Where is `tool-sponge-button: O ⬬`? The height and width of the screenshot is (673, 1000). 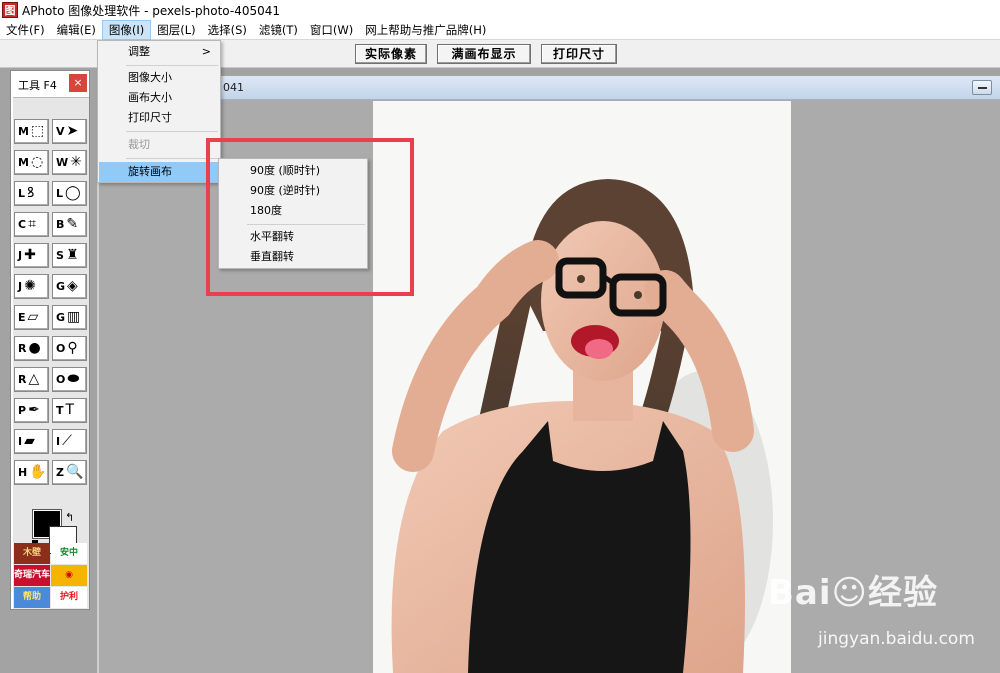
tool-sponge-button: O ⬬ is located at coordinates (69, 379).